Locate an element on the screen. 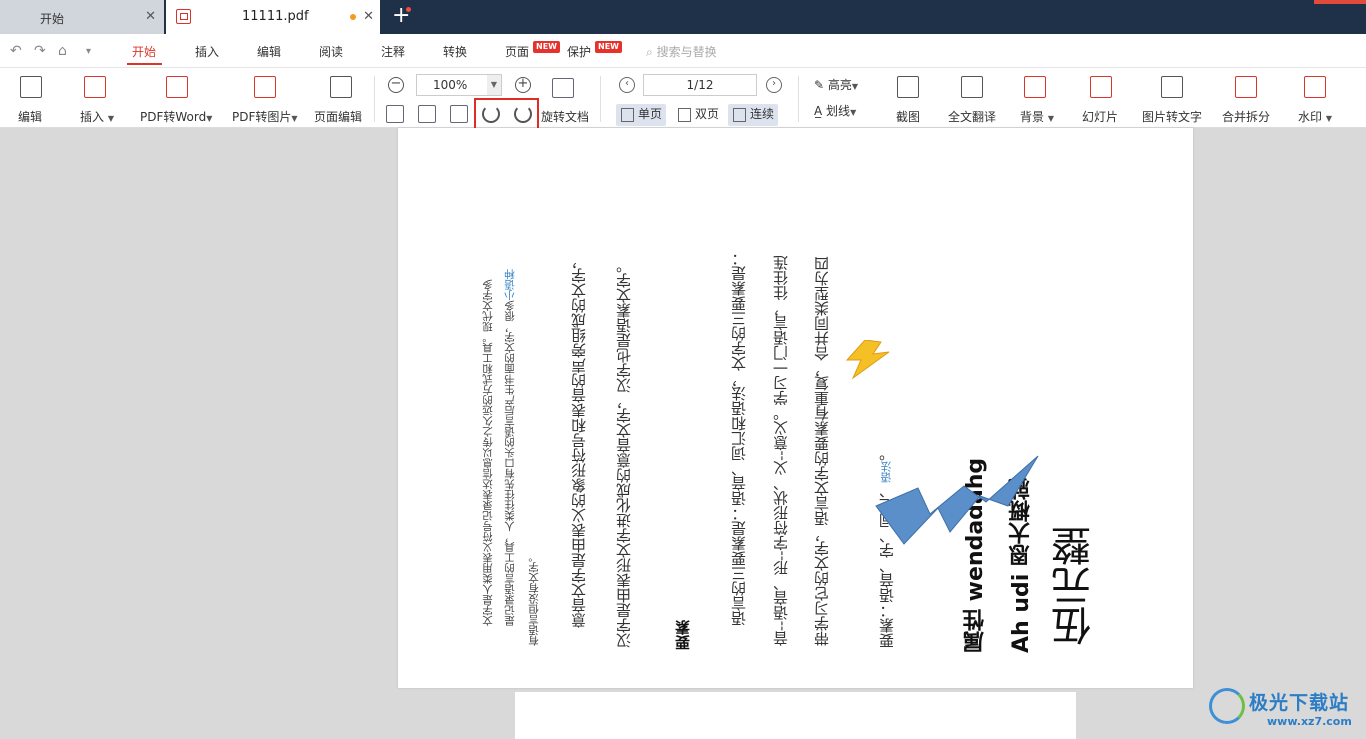 The height and width of the screenshot is (739, 1366). watermark-url: www.xz7.com is located at coordinates (1309, 721).